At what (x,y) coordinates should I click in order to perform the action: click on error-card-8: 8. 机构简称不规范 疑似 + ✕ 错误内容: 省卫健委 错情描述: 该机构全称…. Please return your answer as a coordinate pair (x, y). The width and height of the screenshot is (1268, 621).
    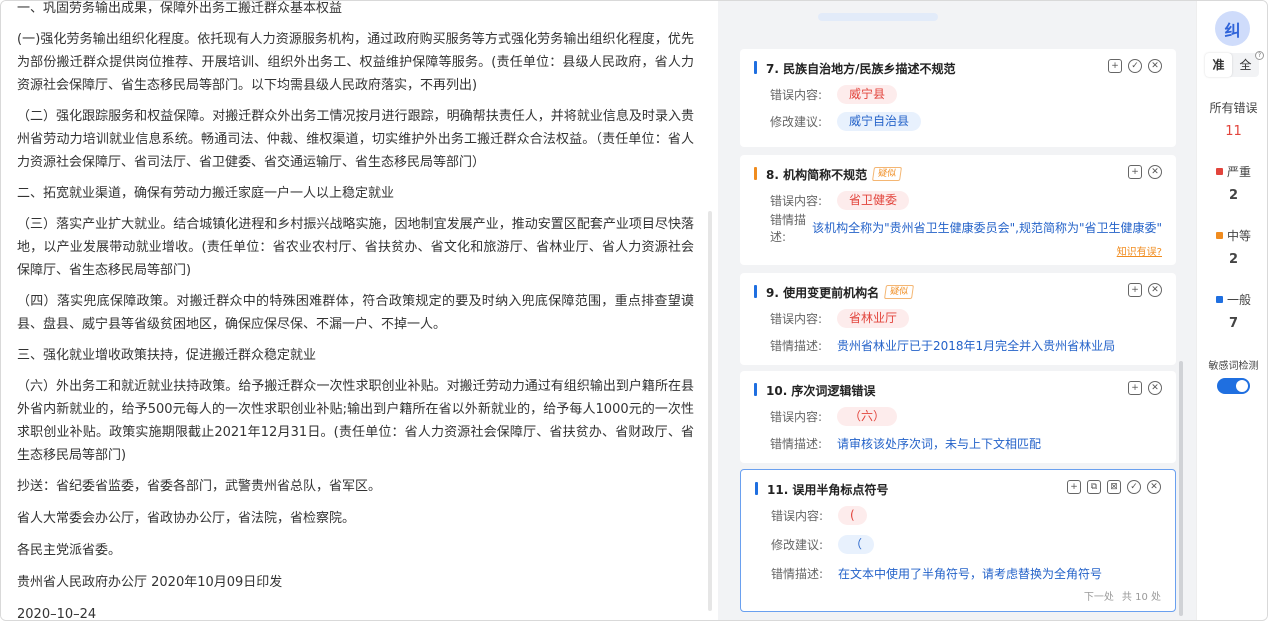
    Looking at the image, I should click on (958, 210).